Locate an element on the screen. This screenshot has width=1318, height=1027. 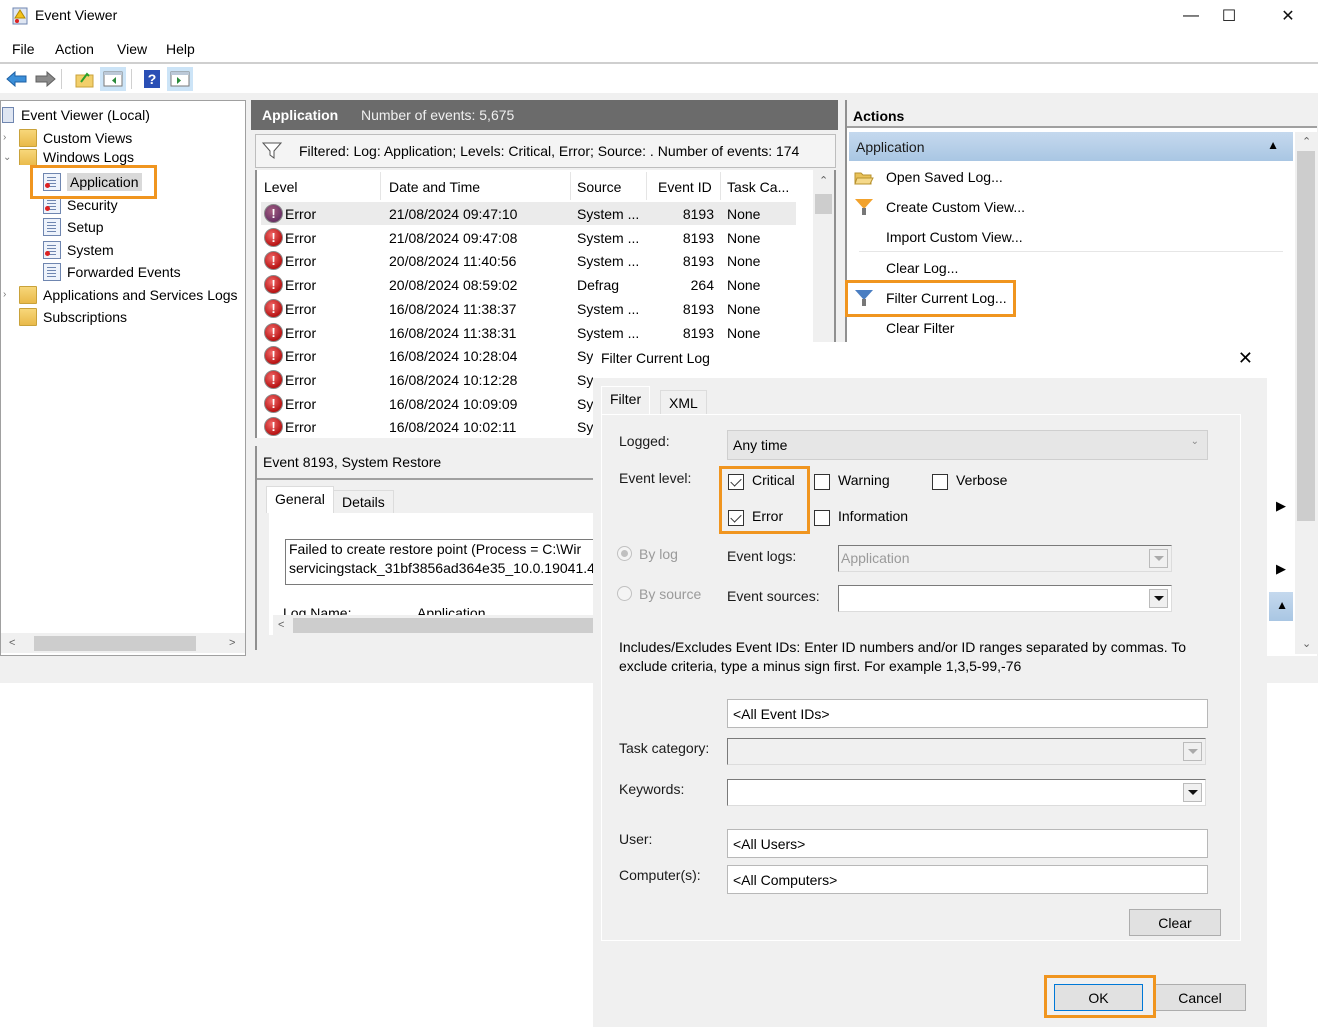
cell-level: Error is located at coordinates (301, 214).